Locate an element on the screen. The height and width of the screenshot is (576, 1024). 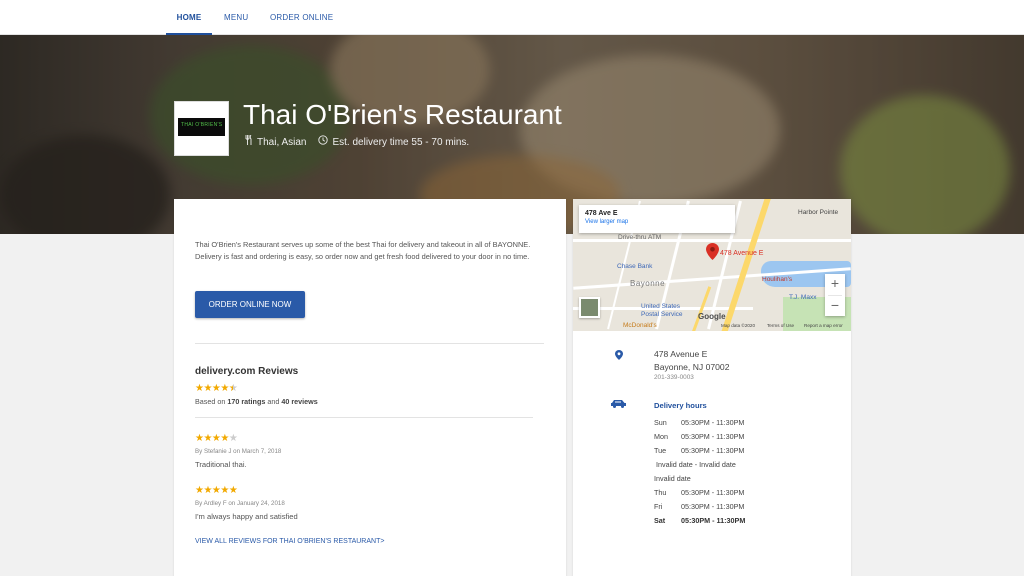
delivery-estimate: Est. delivery time 55 - 70 mins. is located at coordinates (401, 142).